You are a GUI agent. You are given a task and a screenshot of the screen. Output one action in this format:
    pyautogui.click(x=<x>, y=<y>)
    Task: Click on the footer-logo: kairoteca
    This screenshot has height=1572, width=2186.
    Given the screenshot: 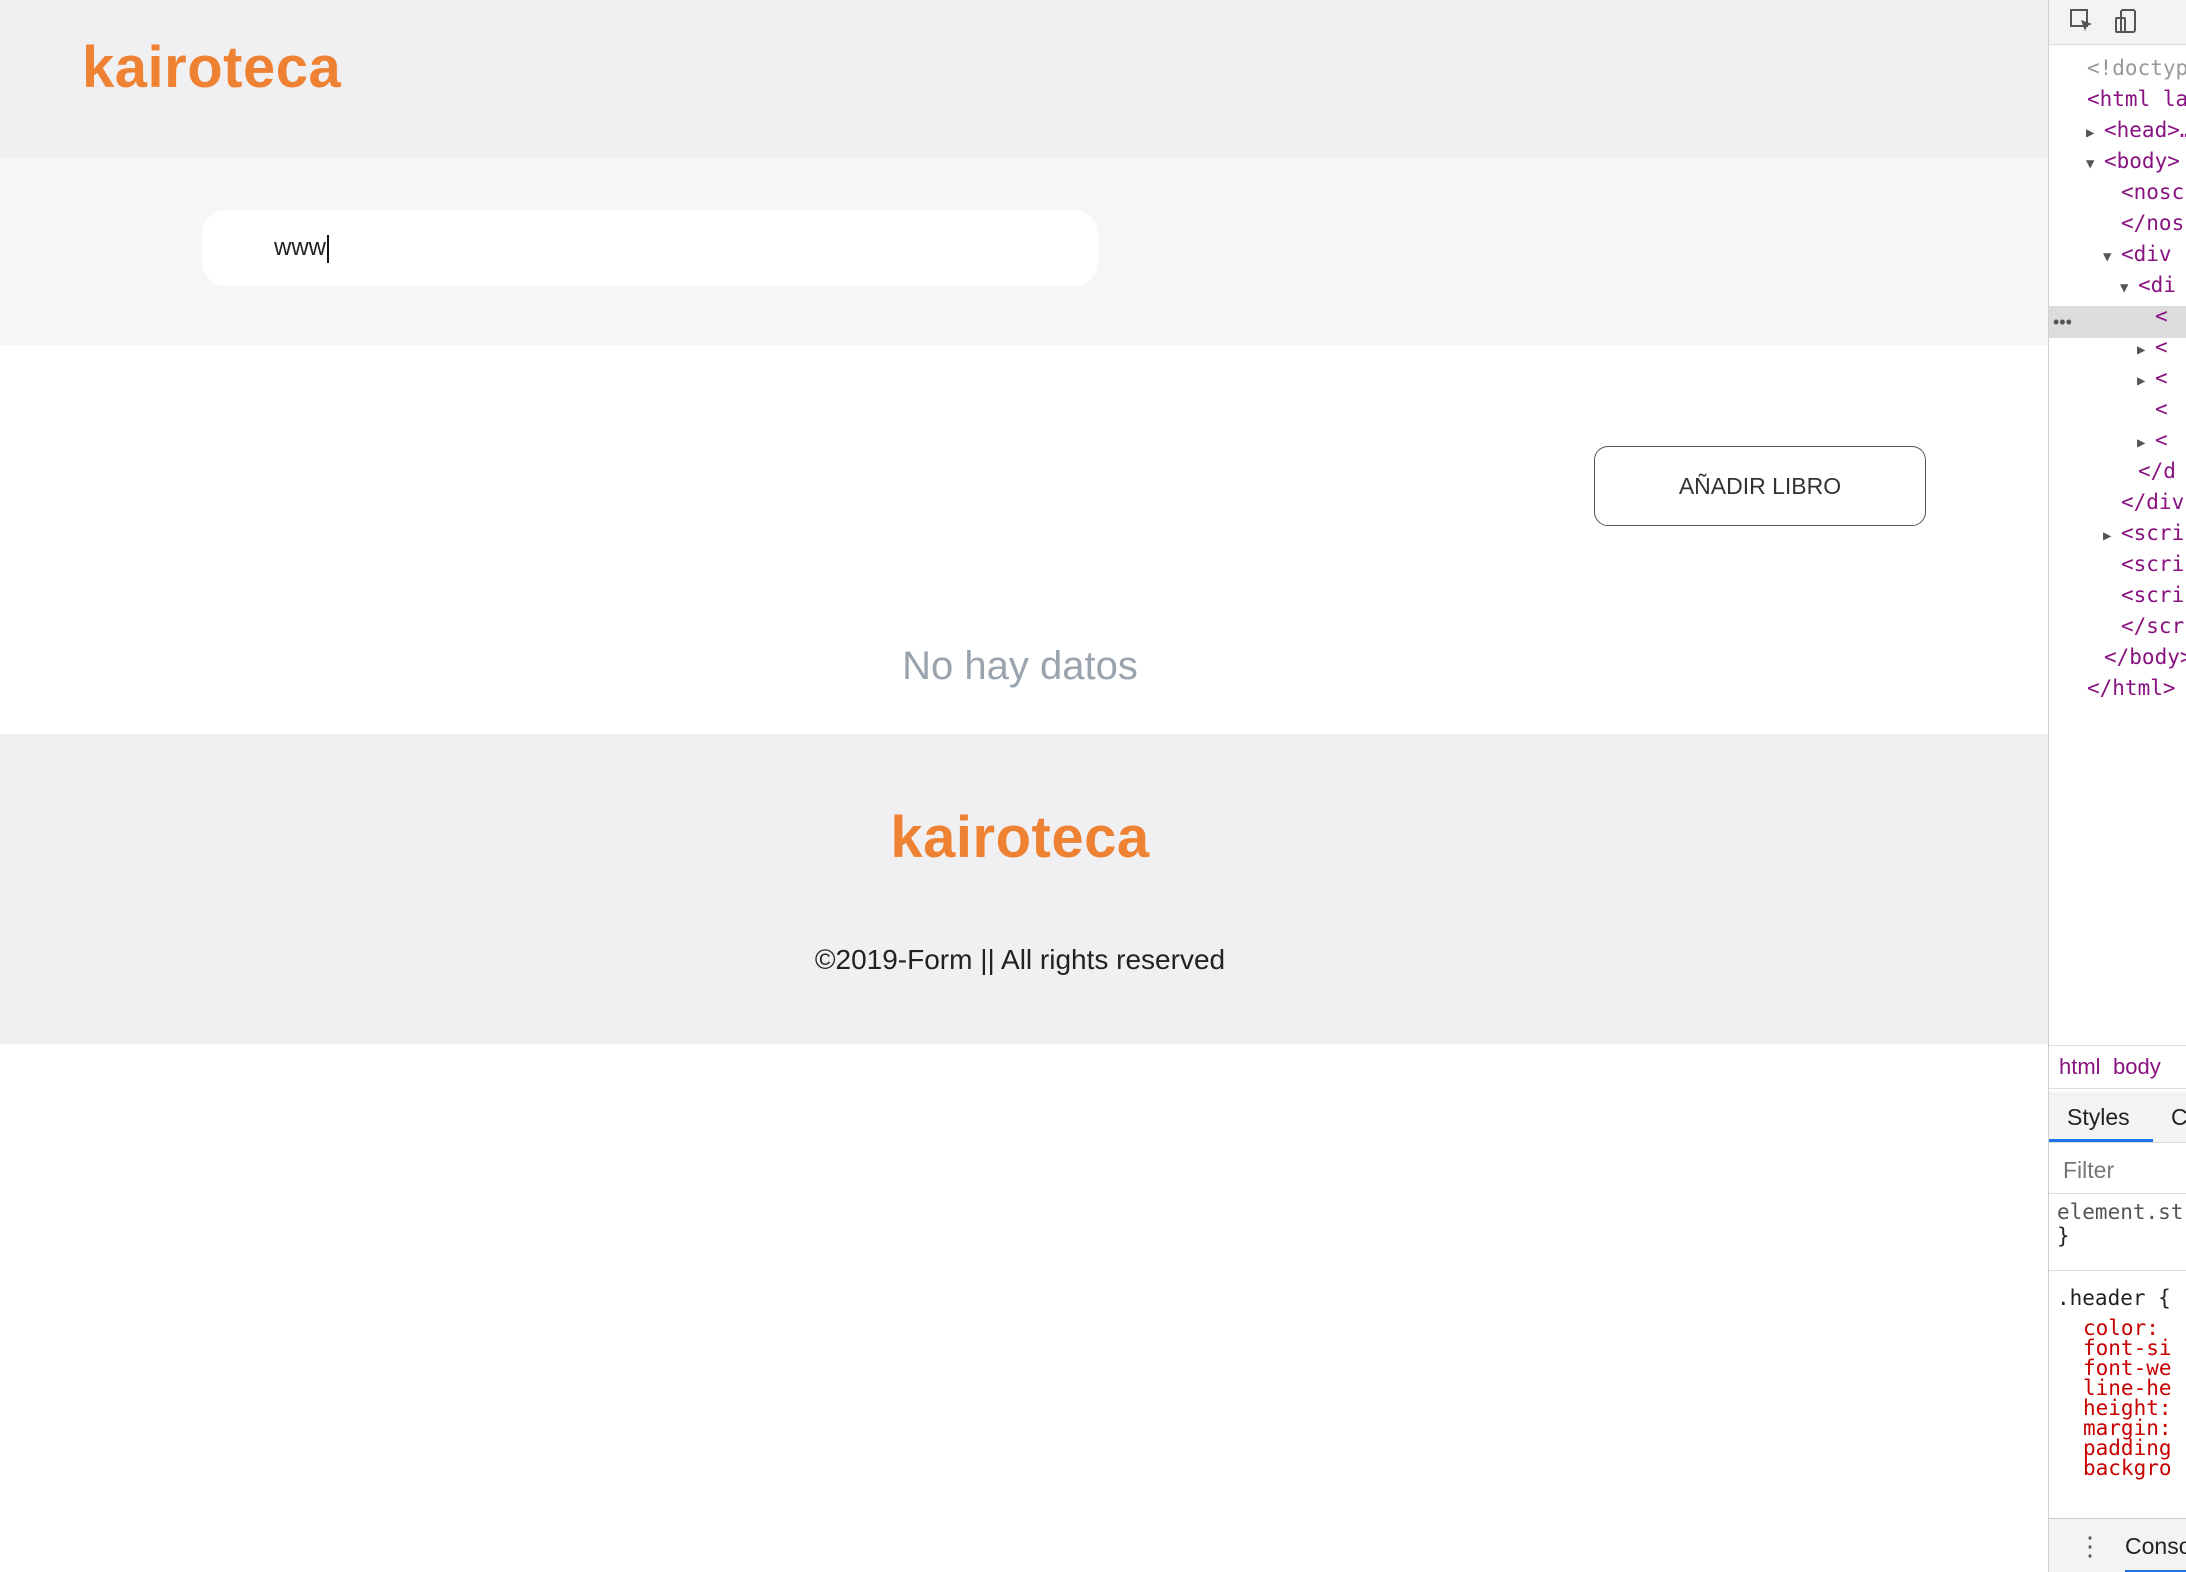 What is the action you would take?
    pyautogui.click(x=1020, y=837)
    